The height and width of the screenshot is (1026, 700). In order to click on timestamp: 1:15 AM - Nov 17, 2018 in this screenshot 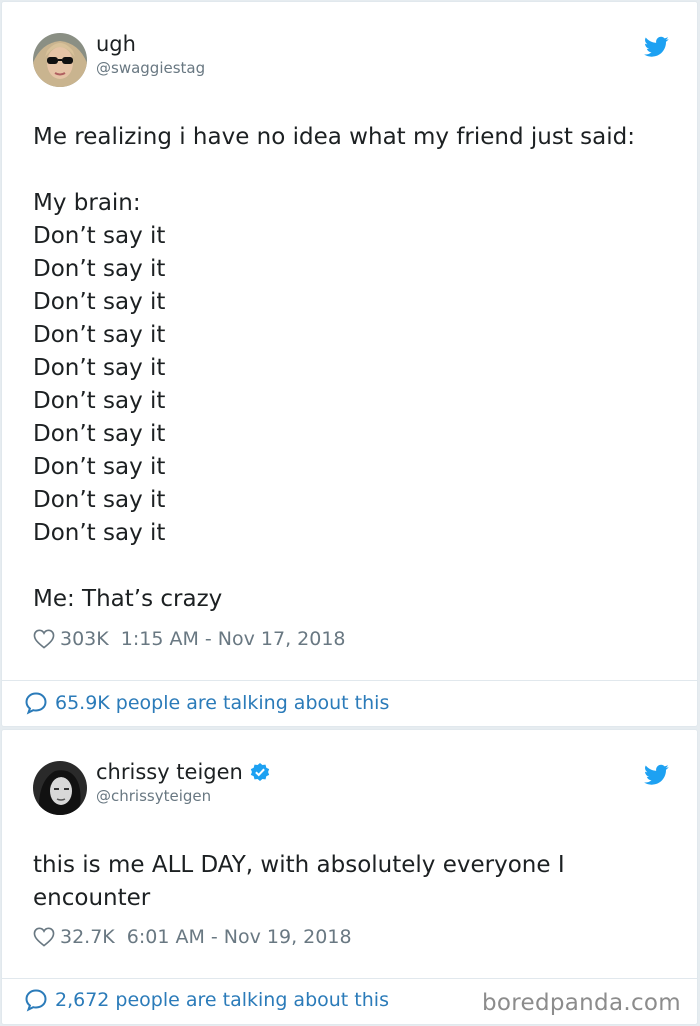, I will do `click(233, 639)`.